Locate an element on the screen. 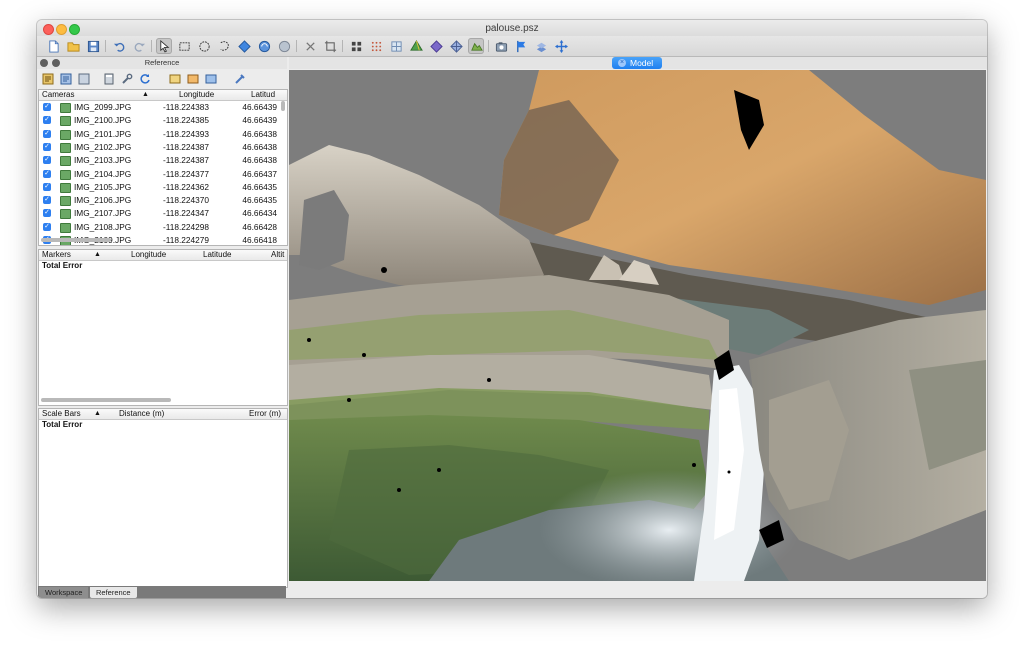  minimize-window-button is located at coordinates (61, 29).